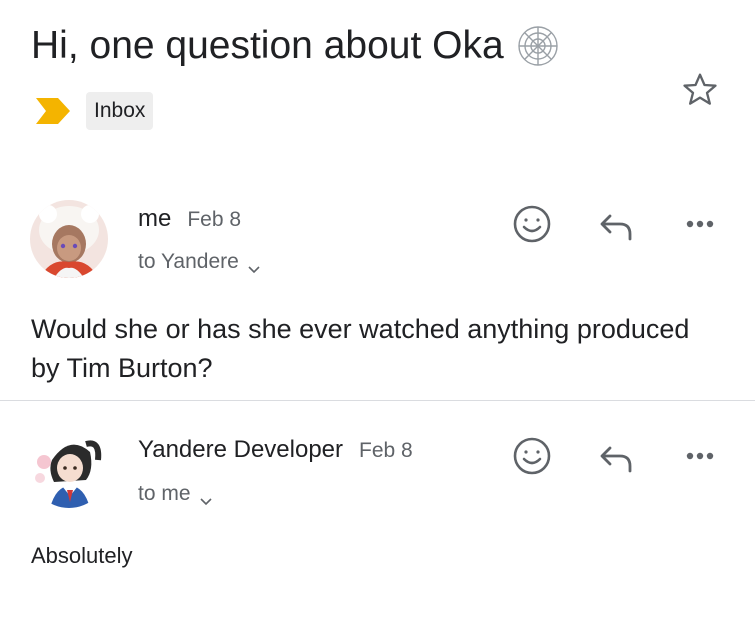 This screenshot has height=618, width=755. Describe the element at coordinates (241, 449) in the screenshot. I see `sender-name: Yandere Developer` at that location.